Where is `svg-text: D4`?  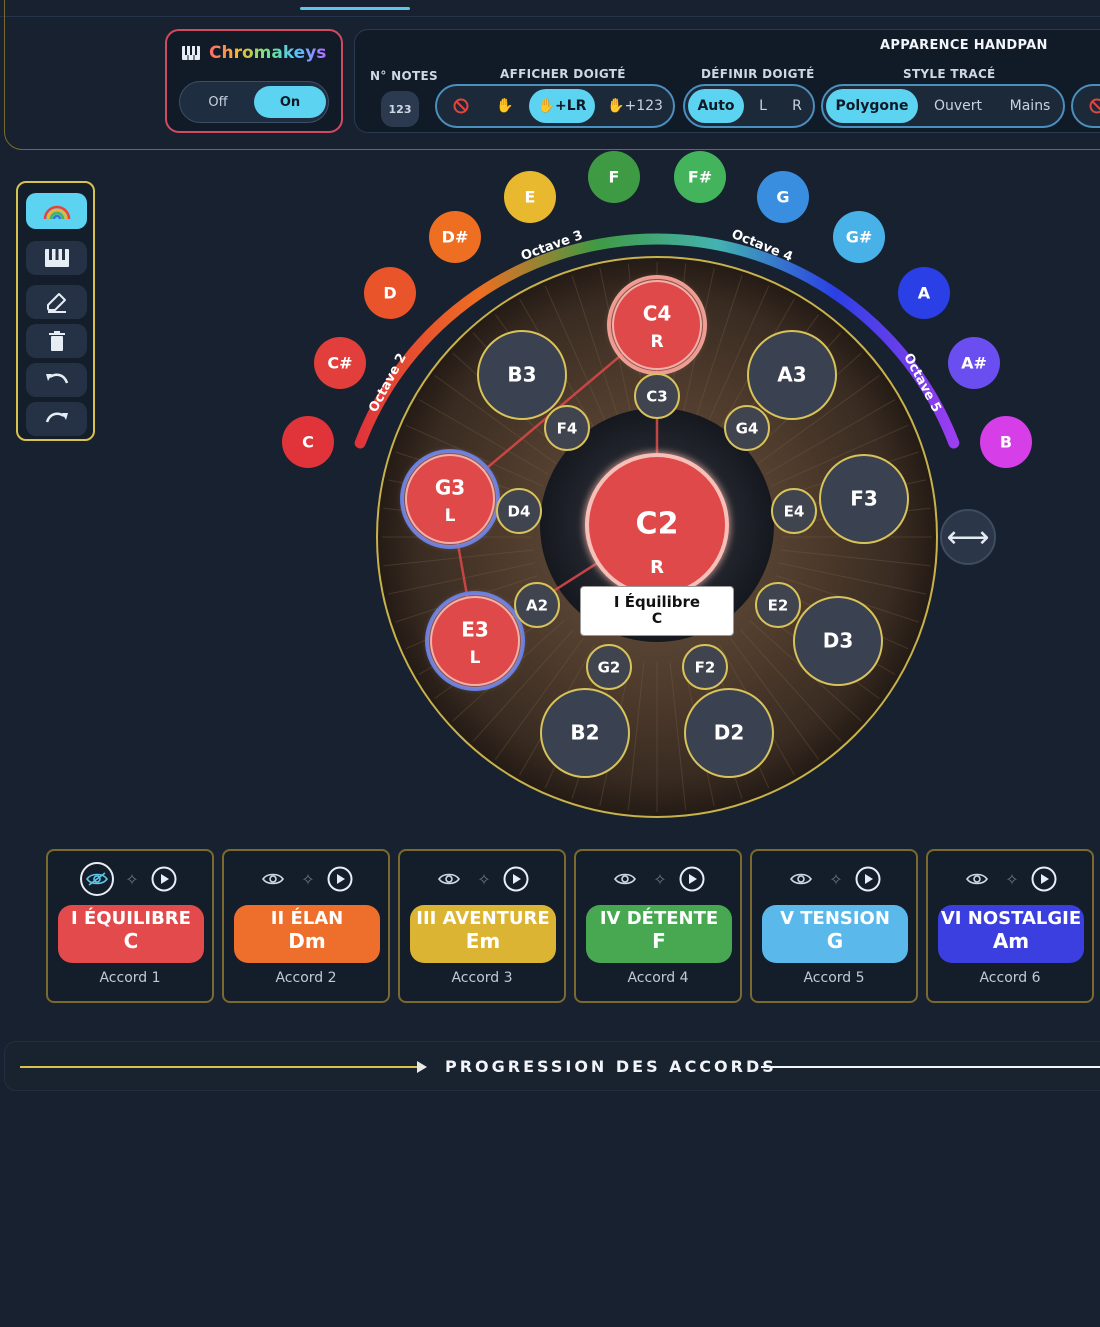
svg-text: D4 is located at coordinates (519, 512).